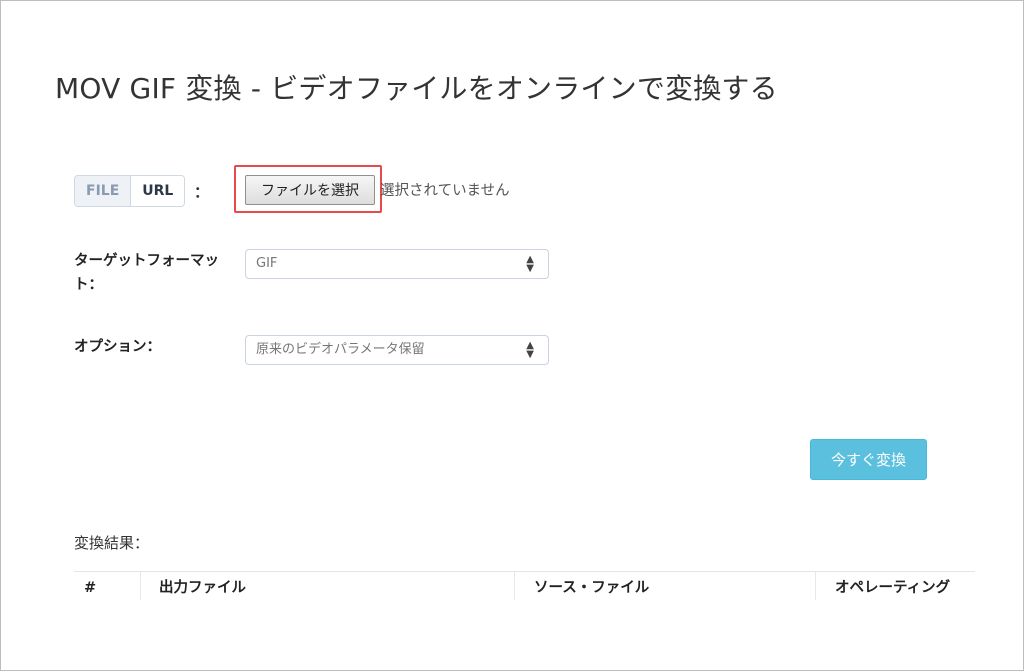 This screenshot has height=671, width=1024. Describe the element at coordinates (592, 588) in the screenshot. I see `column-header-source-file: ソース・ファイル` at that location.